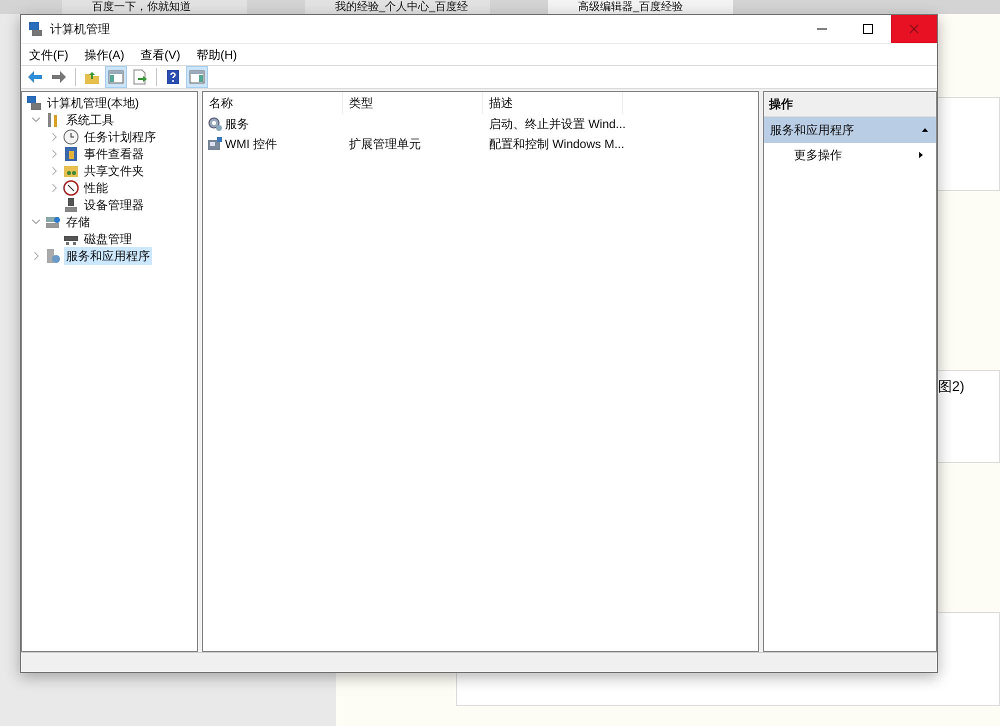 Image resolution: width=1000 pixels, height=726 pixels. I want to click on help-icon, so click(173, 77).